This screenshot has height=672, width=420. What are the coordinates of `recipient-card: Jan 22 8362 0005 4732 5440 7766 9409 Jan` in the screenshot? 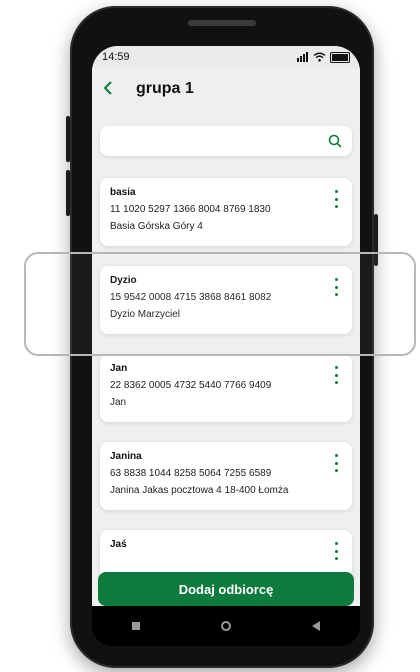 It's located at (226, 388).